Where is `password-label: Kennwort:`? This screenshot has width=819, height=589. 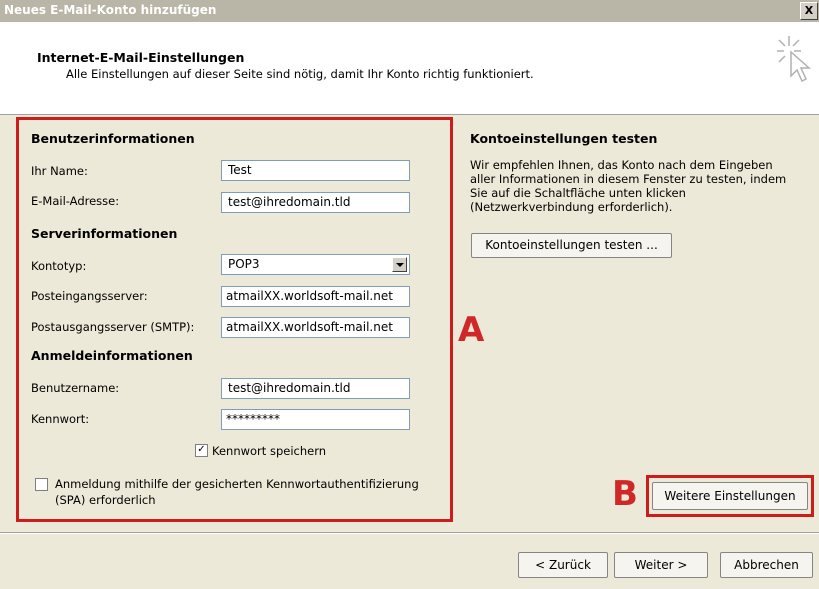 password-label: Kennwort: is located at coordinates (60, 419).